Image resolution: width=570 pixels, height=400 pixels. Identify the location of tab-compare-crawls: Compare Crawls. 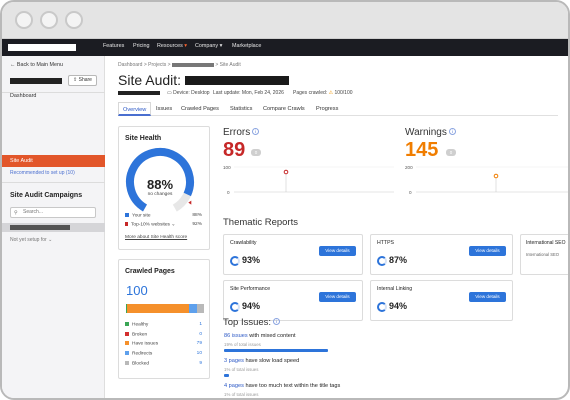
(284, 109).